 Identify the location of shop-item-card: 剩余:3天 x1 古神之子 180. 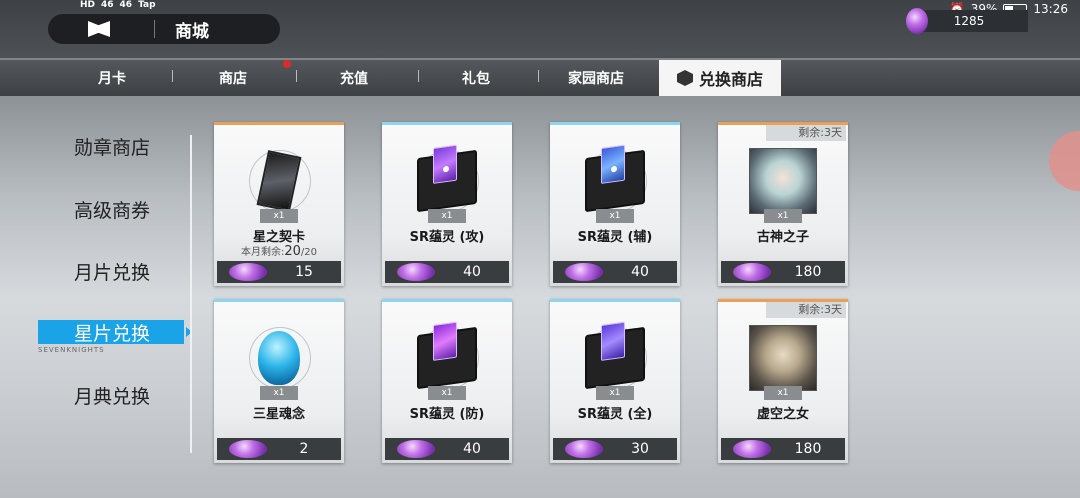
(783, 204).